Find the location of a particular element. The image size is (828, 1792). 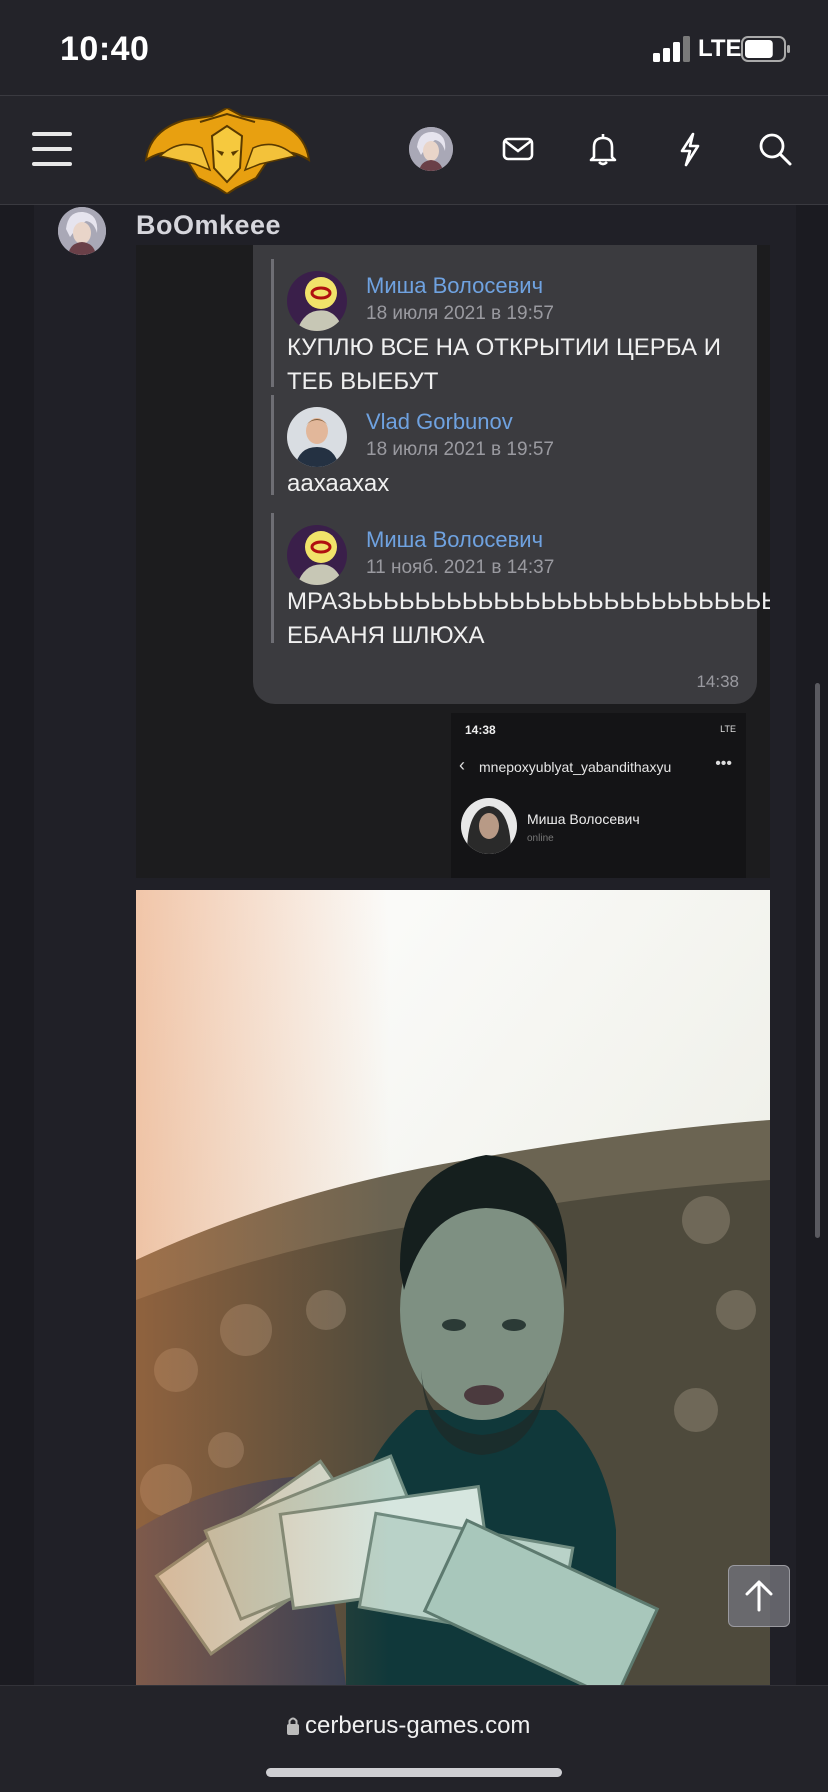

lock-icon is located at coordinates (293, 1726).